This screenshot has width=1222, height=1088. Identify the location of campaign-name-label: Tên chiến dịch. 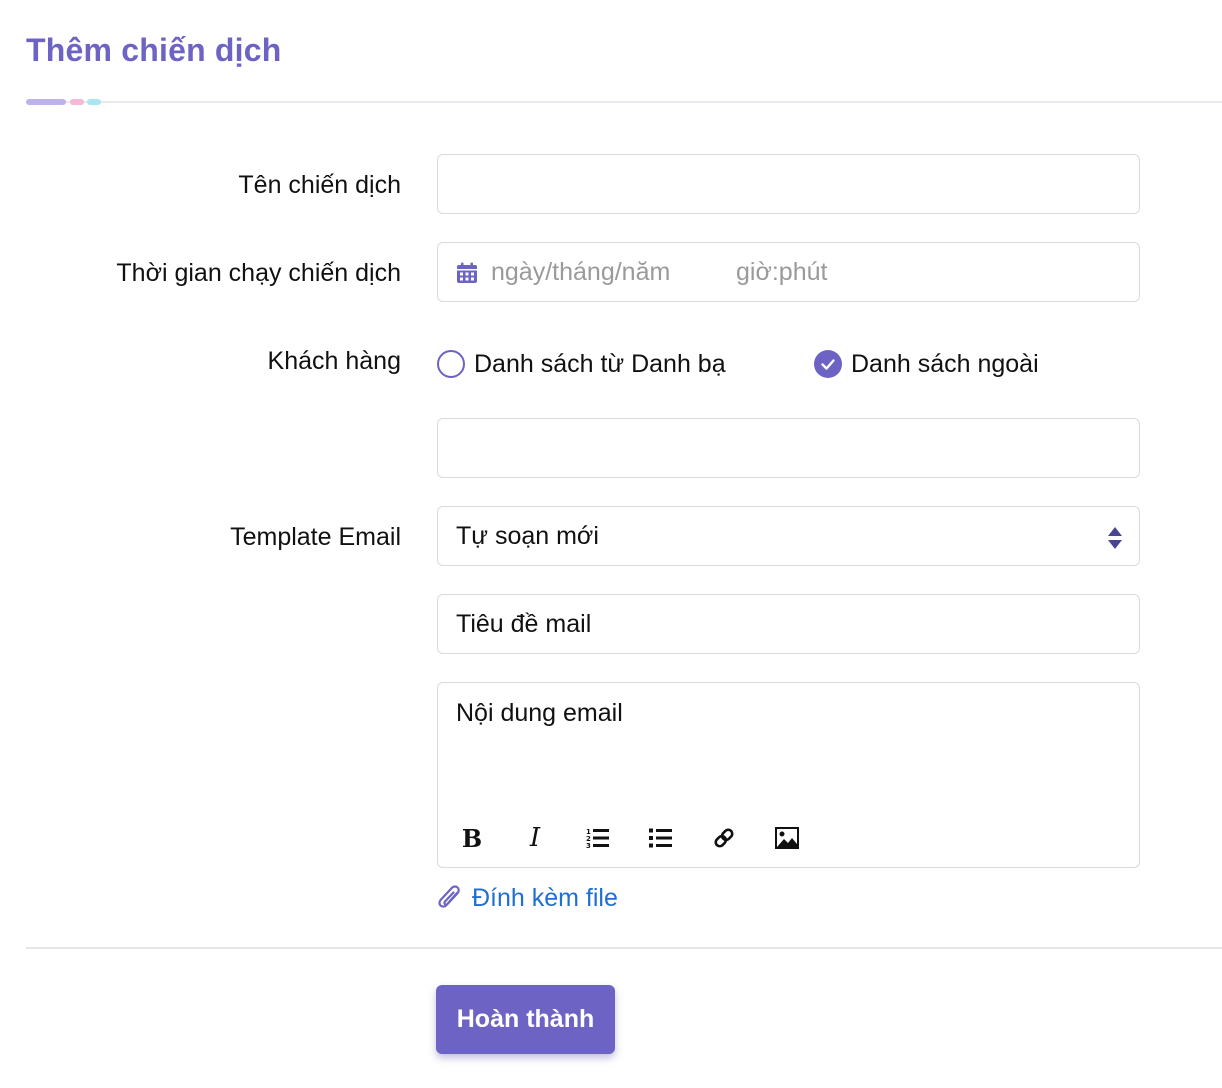
(319, 185).